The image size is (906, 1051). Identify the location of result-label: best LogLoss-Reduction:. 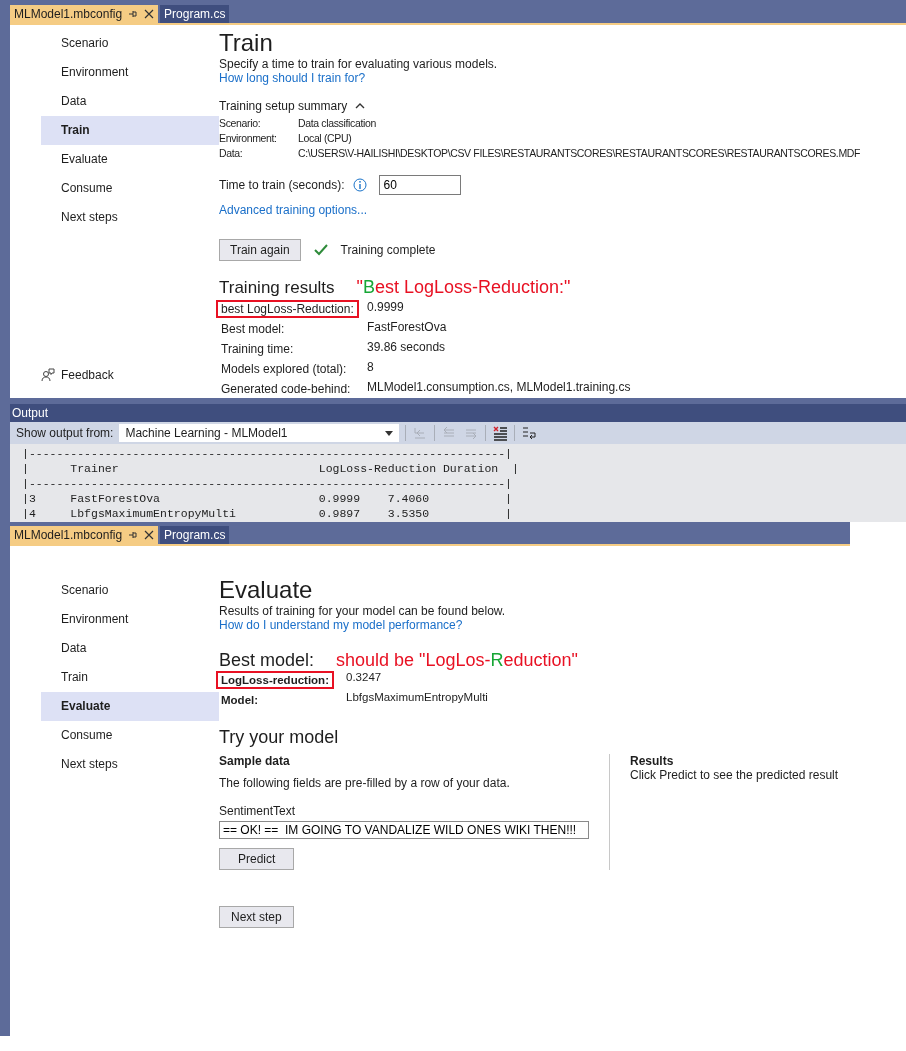
(287, 309).